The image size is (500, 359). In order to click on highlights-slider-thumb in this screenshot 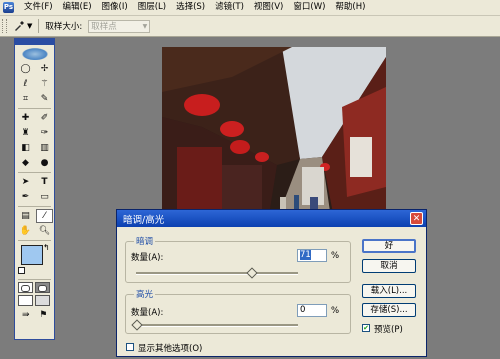, I will do `click(137, 325)`.